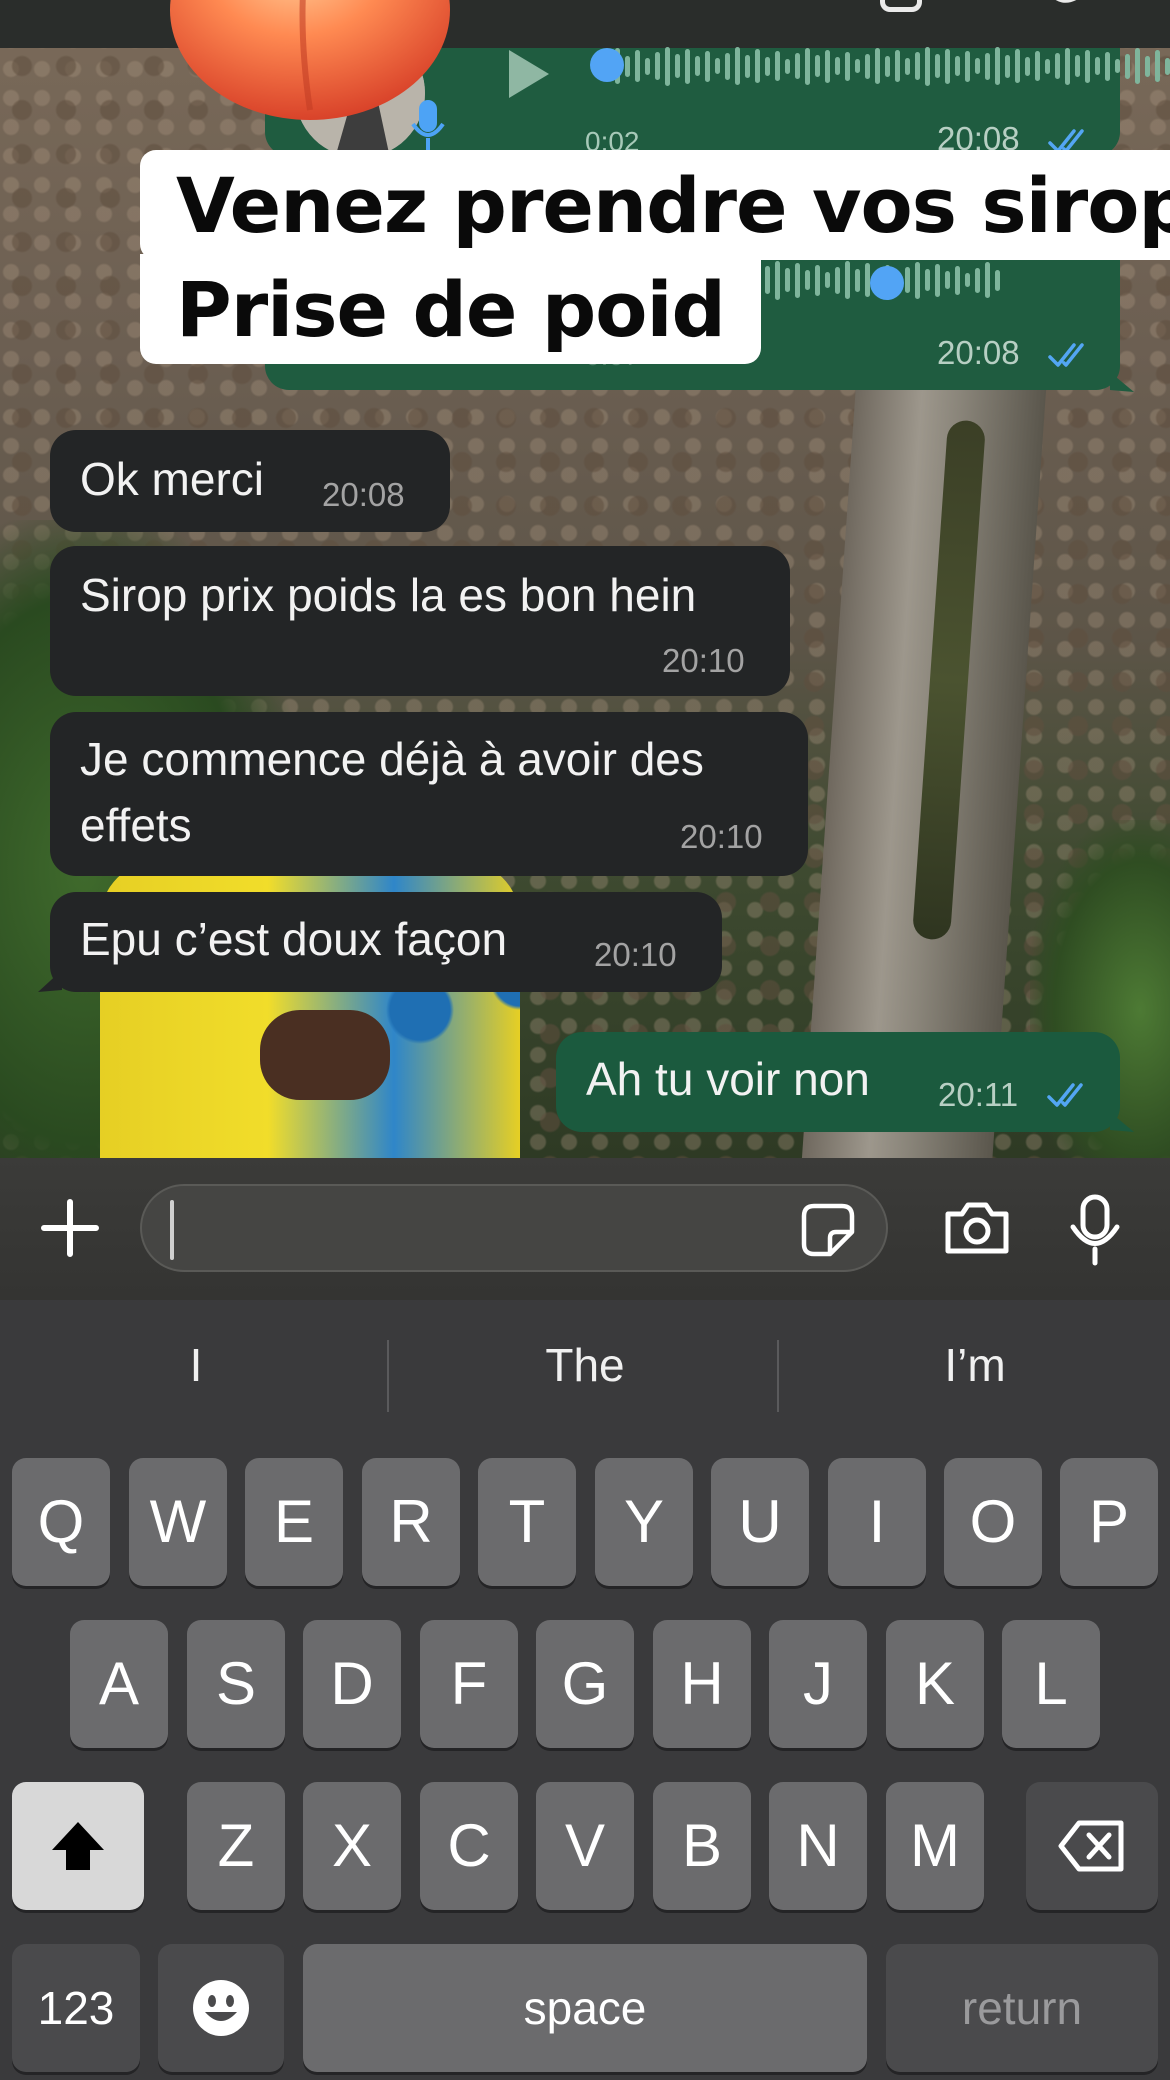 The height and width of the screenshot is (2080, 1170). I want to click on composer-bar, so click(585, 1229).